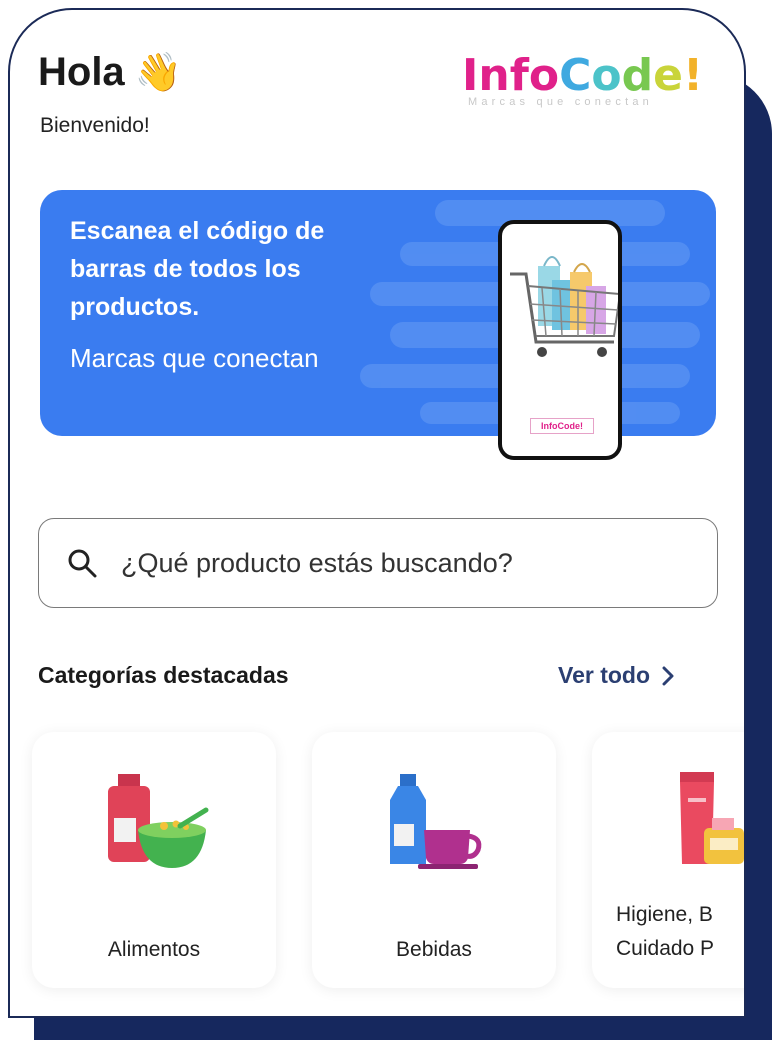 The height and width of the screenshot is (1040, 772). Describe the element at coordinates (82, 563) in the screenshot. I see `search-icon` at that location.